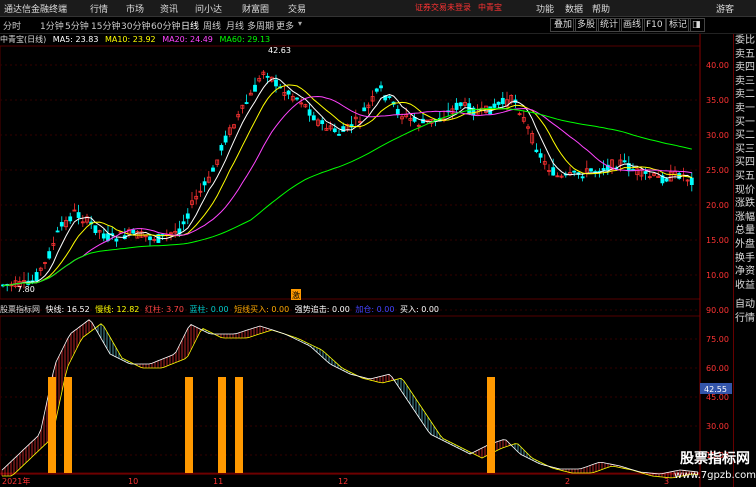  What do you see at coordinates (190, 25) in the screenshot?
I see `period-daily: 日线` at bounding box center [190, 25].